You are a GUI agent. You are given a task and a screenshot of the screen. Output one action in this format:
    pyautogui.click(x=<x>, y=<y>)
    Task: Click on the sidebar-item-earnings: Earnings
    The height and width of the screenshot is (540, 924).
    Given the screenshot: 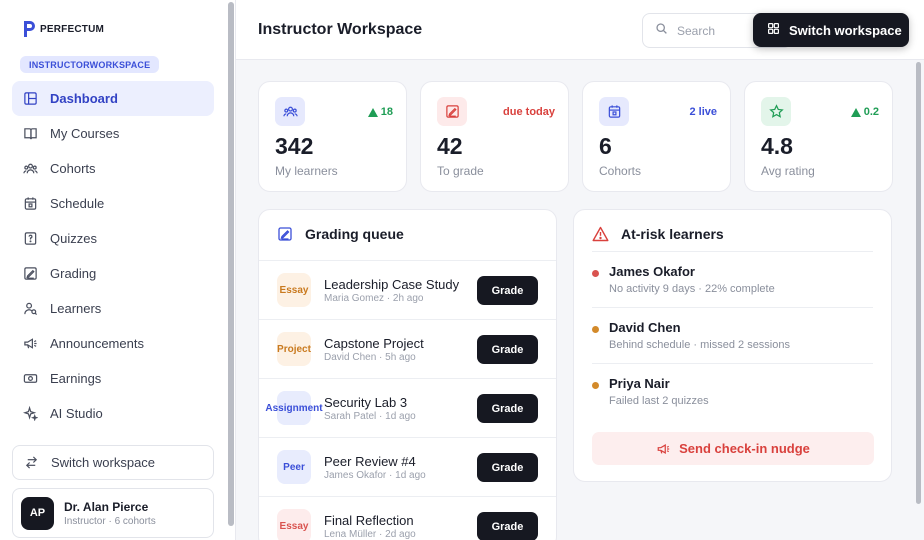 What is the action you would take?
    pyautogui.click(x=113, y=378)
    